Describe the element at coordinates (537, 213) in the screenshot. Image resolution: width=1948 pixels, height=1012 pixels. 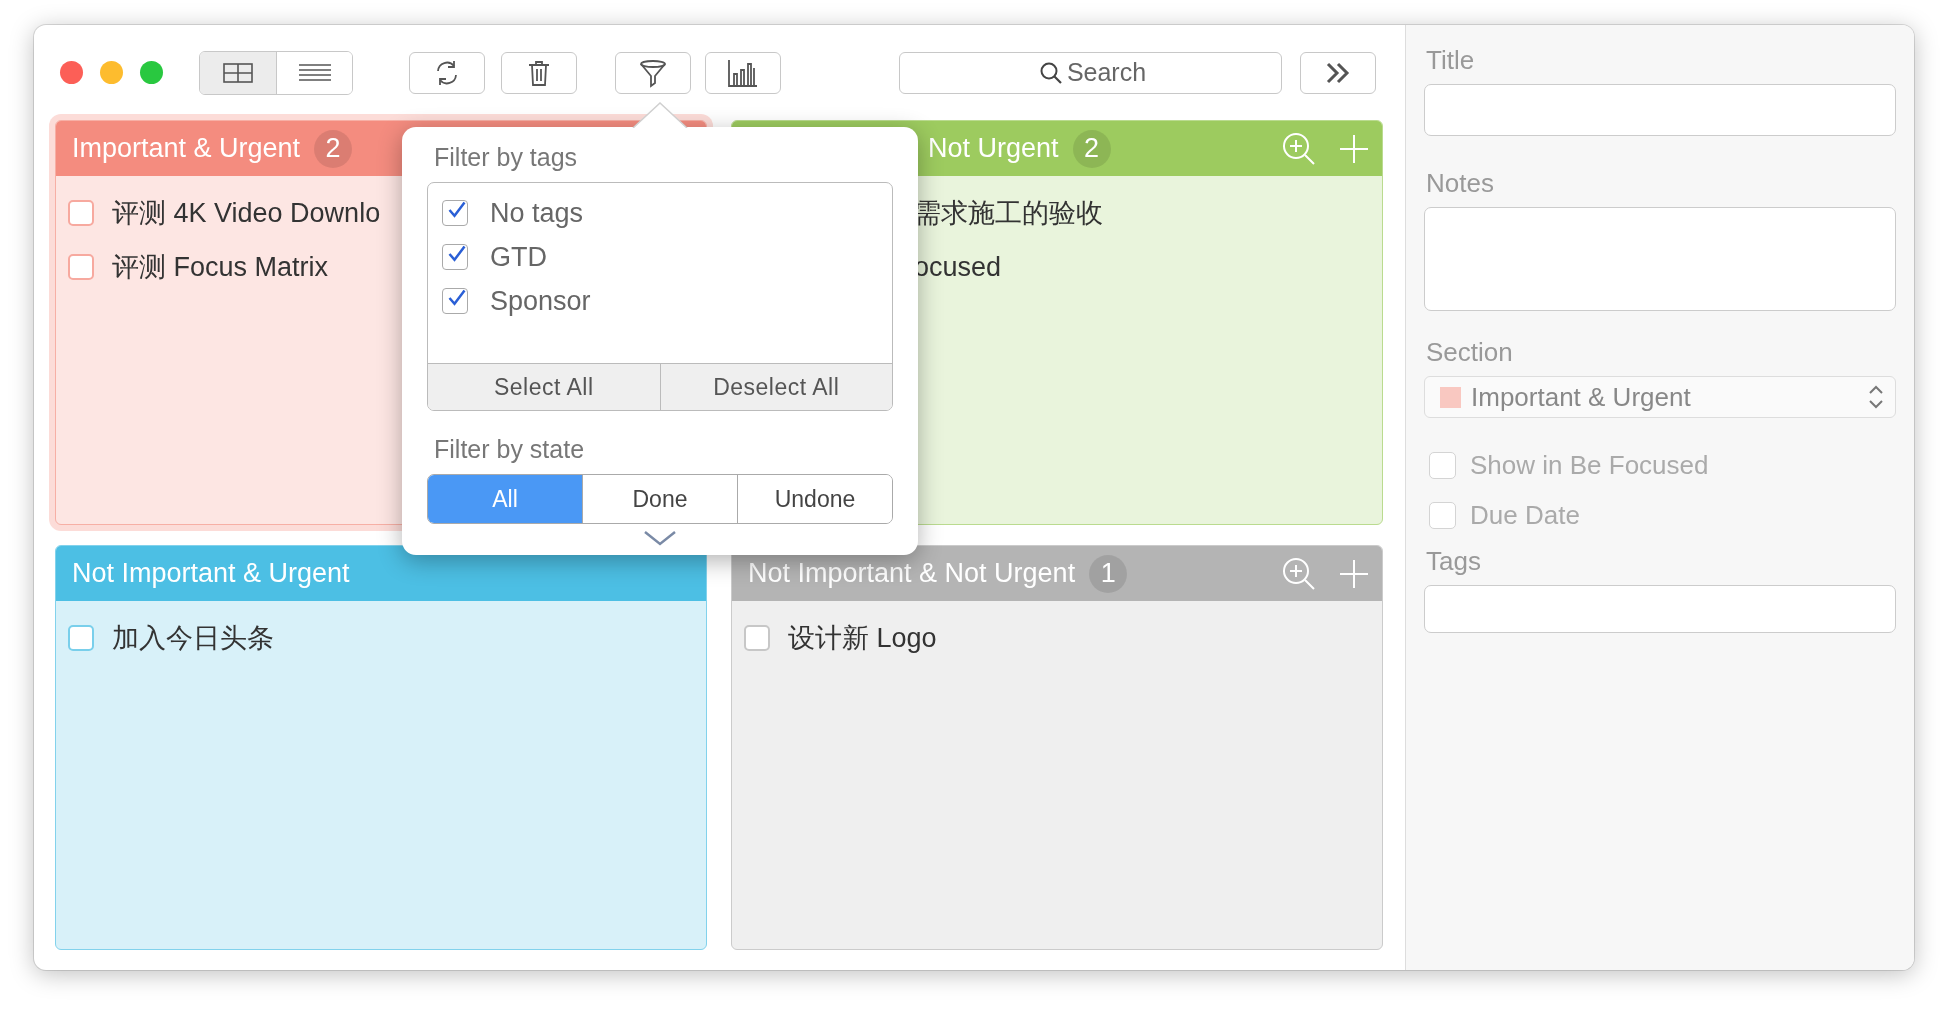
I see `tag-label: No tags` at that location.